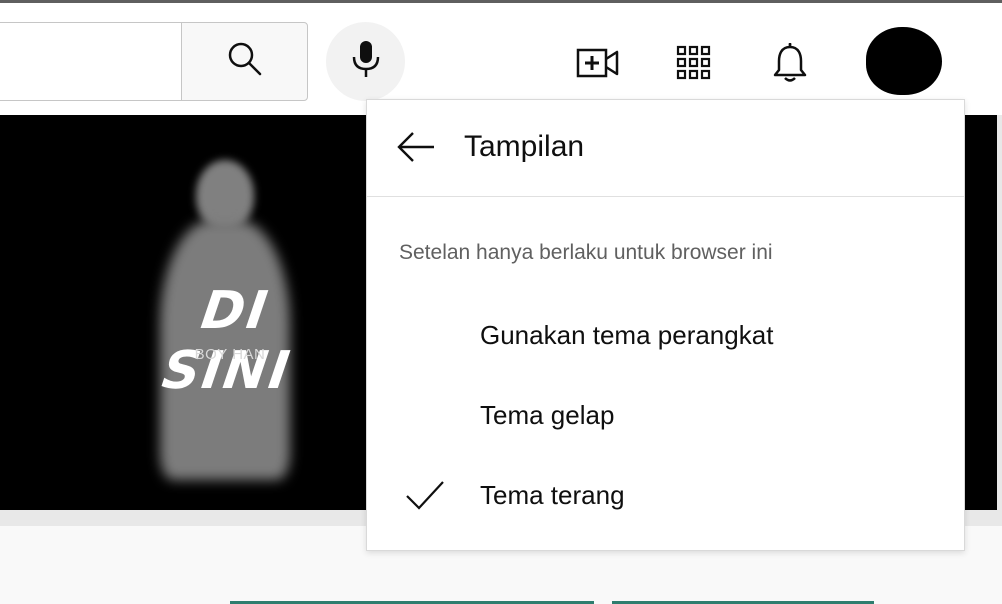 The width and height of the screenshot is (1002, 604). What do you see at coordinates (694, 63) in the screenshot?
I see `apps-grid-icon` at bounding box center [694, 63].